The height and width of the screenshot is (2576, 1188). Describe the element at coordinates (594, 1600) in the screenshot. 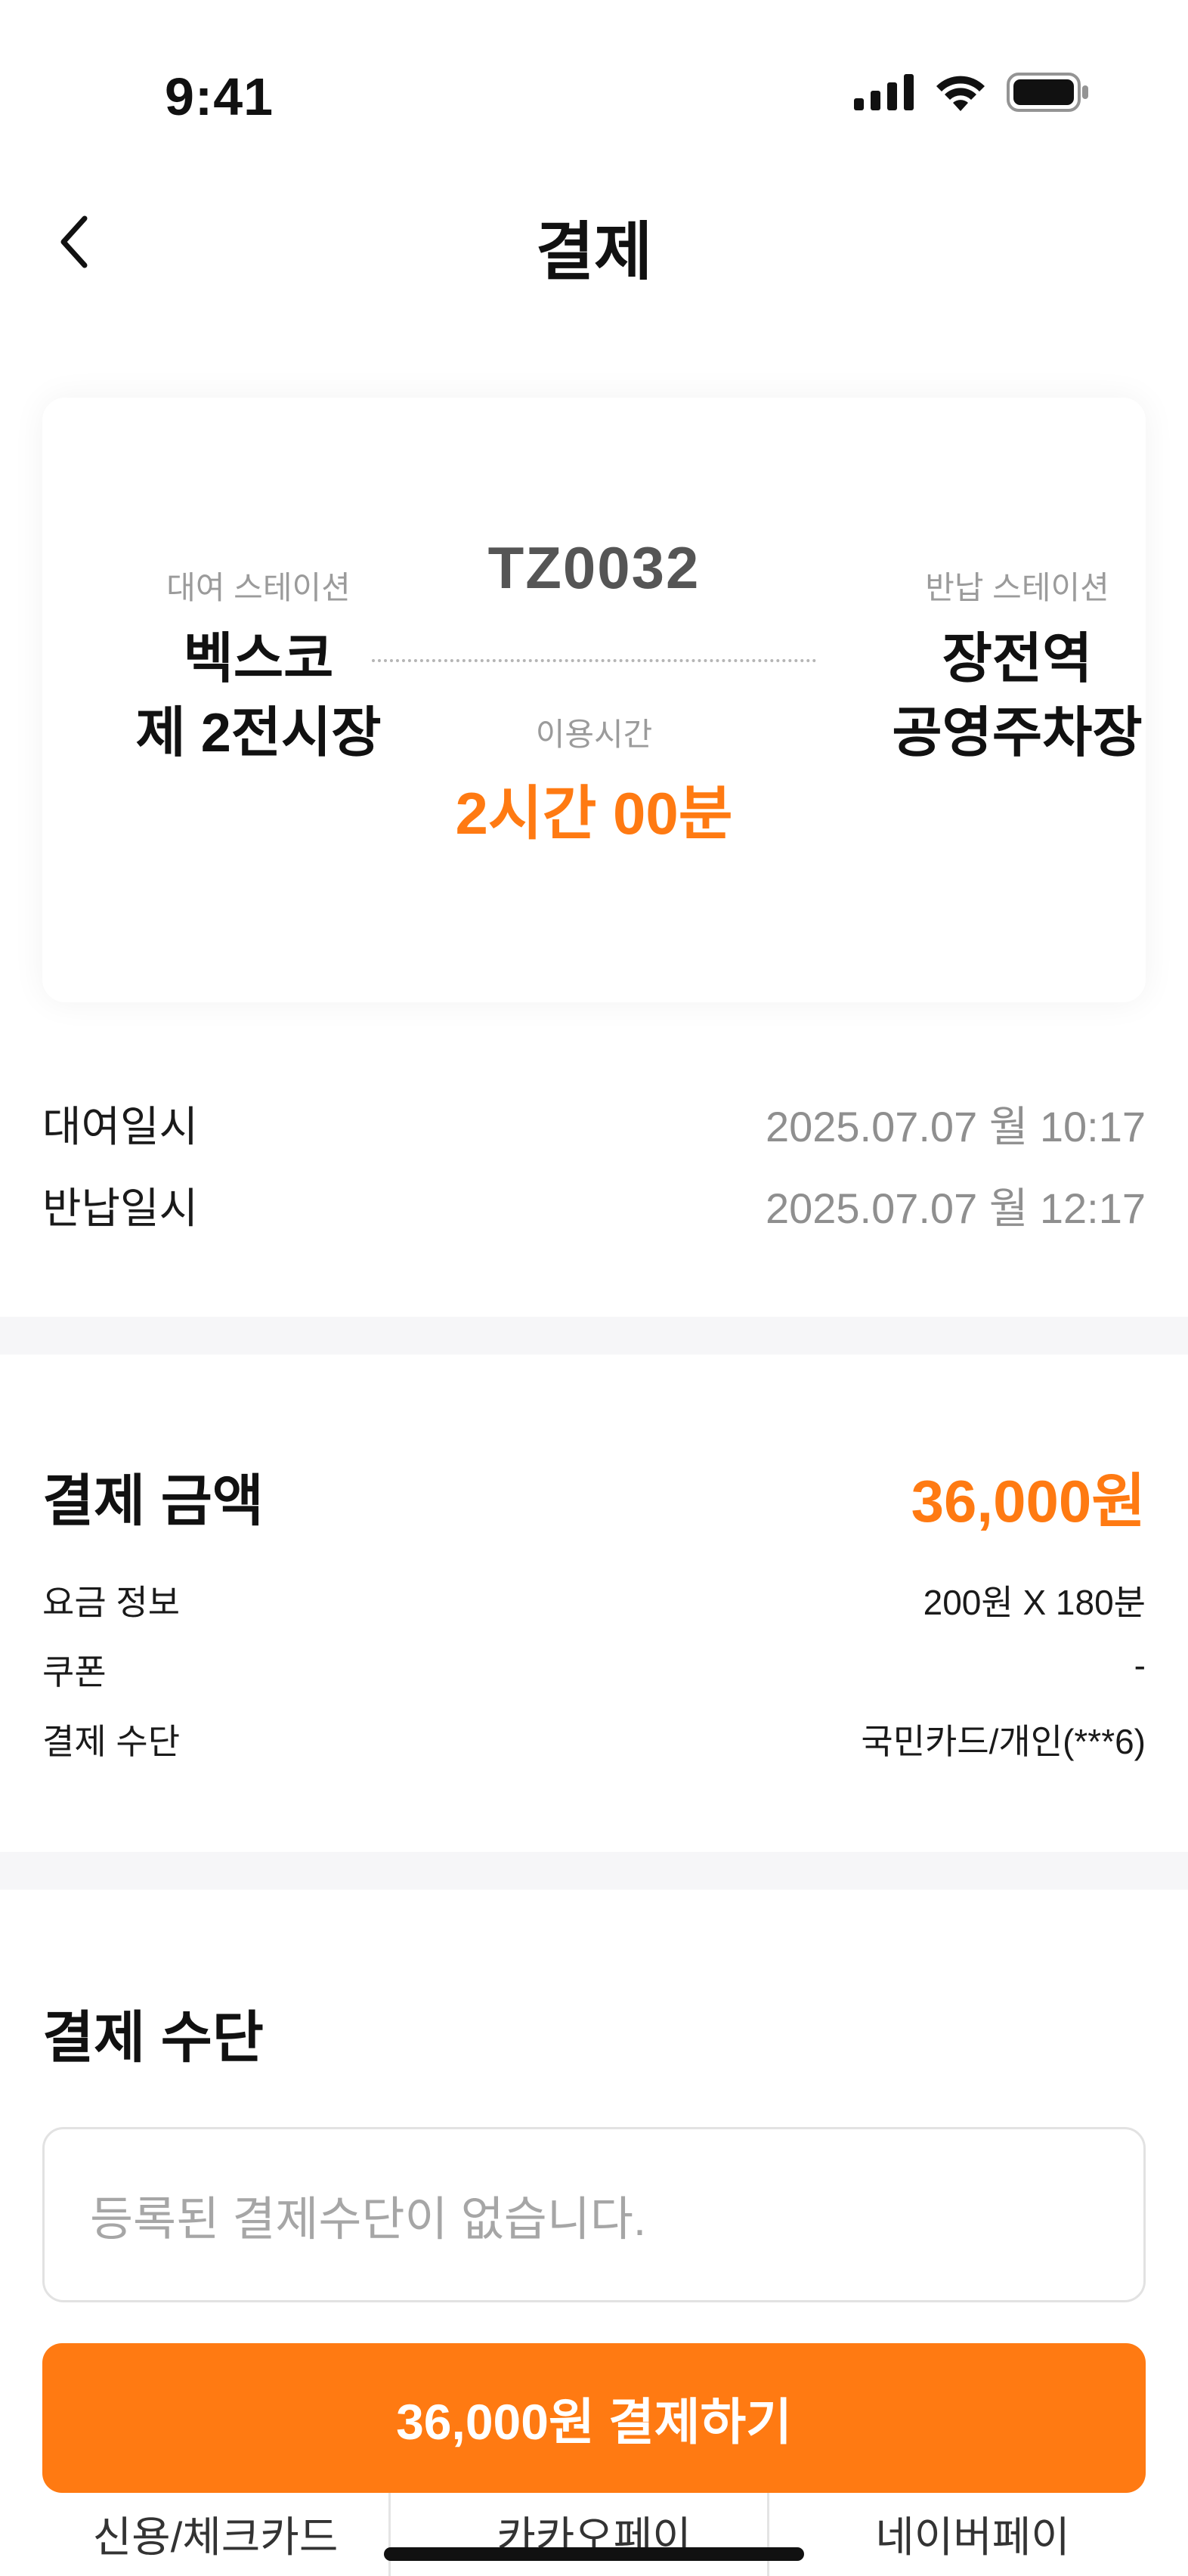

I see `fare-info-row: 요금 정보 200원 X 180분` at that location.